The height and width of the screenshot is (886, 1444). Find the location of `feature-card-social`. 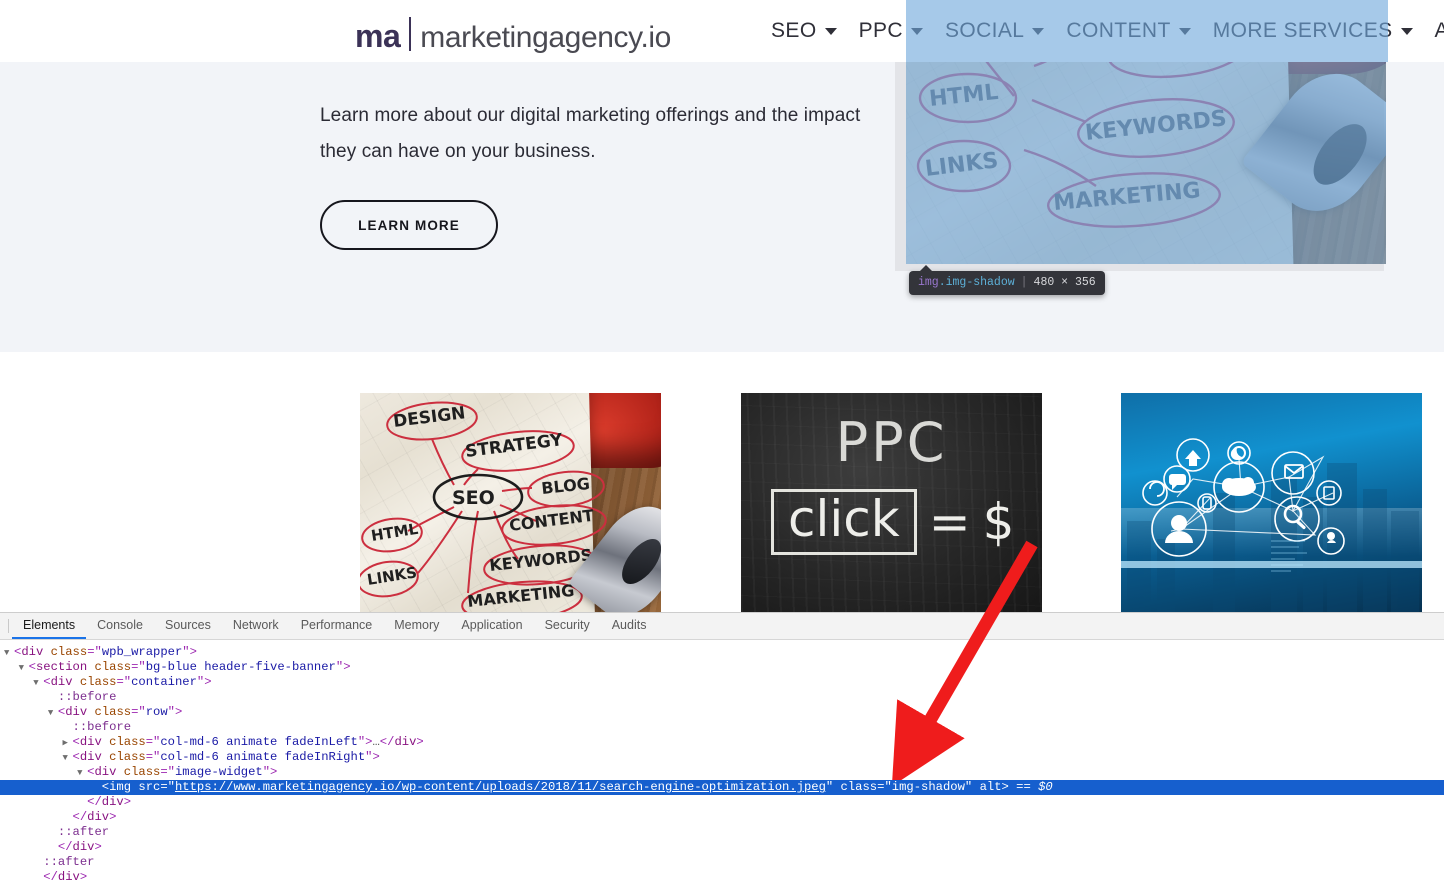

feature-card-social is located at coordinates (1271, 502).